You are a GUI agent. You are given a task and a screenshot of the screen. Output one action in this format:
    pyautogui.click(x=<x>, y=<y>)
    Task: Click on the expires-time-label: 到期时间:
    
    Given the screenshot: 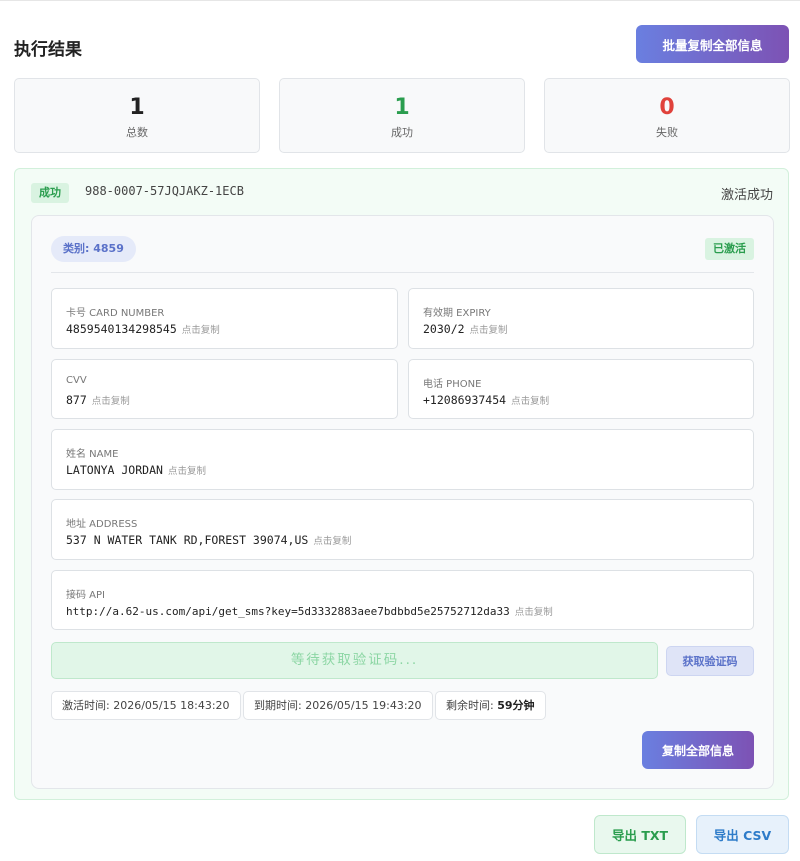 What is the action you would take?
    pyautogui.click(x=278, y=705)
    